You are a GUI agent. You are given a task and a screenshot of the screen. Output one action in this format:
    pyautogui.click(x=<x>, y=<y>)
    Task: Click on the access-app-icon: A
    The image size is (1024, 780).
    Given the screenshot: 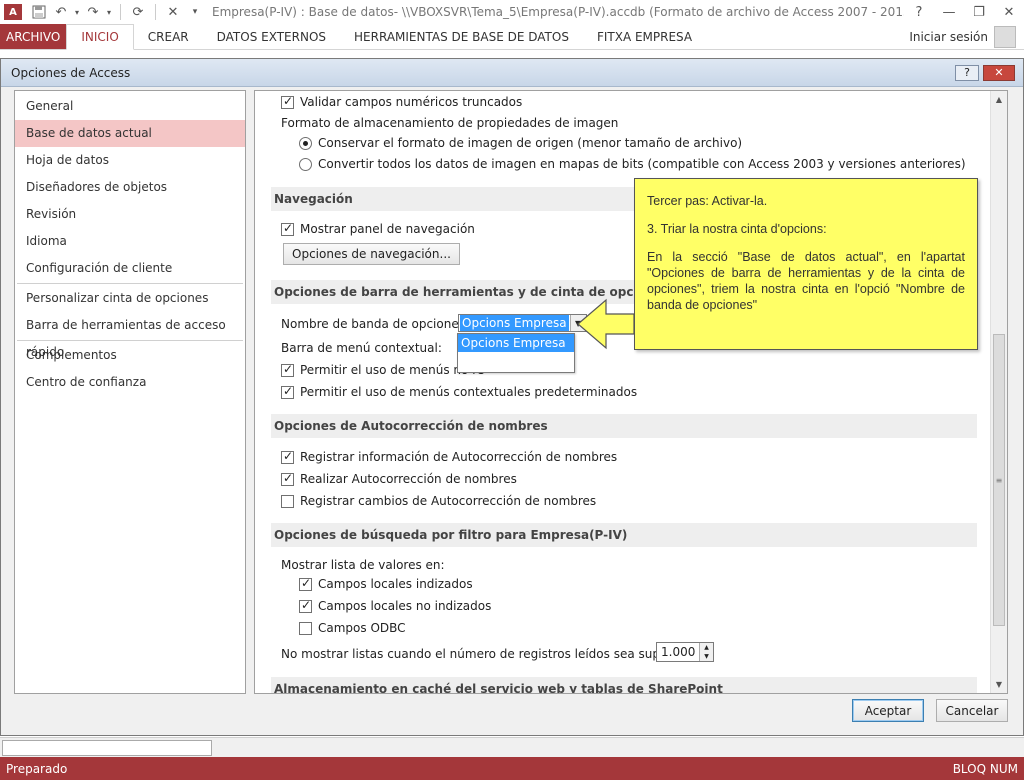 What is the action you would take?
    pyautogui.click(x=13, y=12)
    